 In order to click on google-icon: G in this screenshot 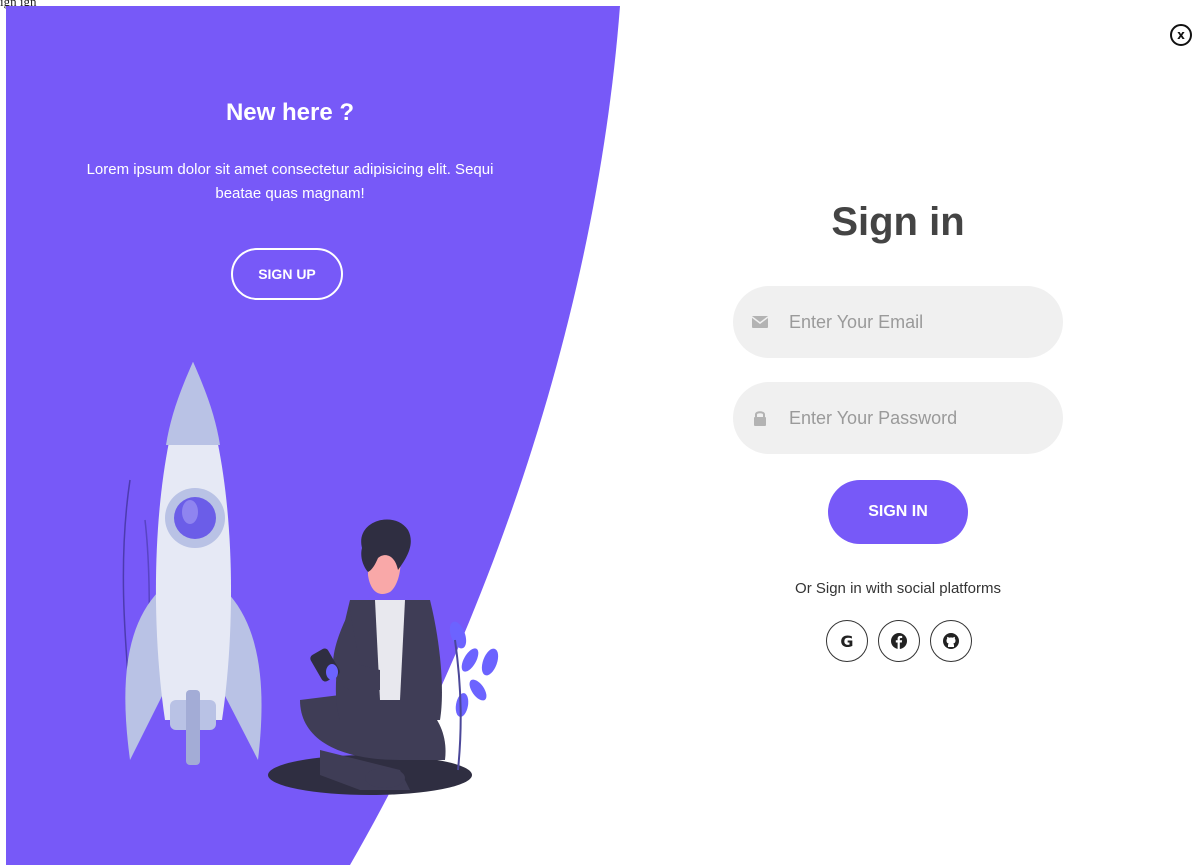, I will do `click(847, 641)`.